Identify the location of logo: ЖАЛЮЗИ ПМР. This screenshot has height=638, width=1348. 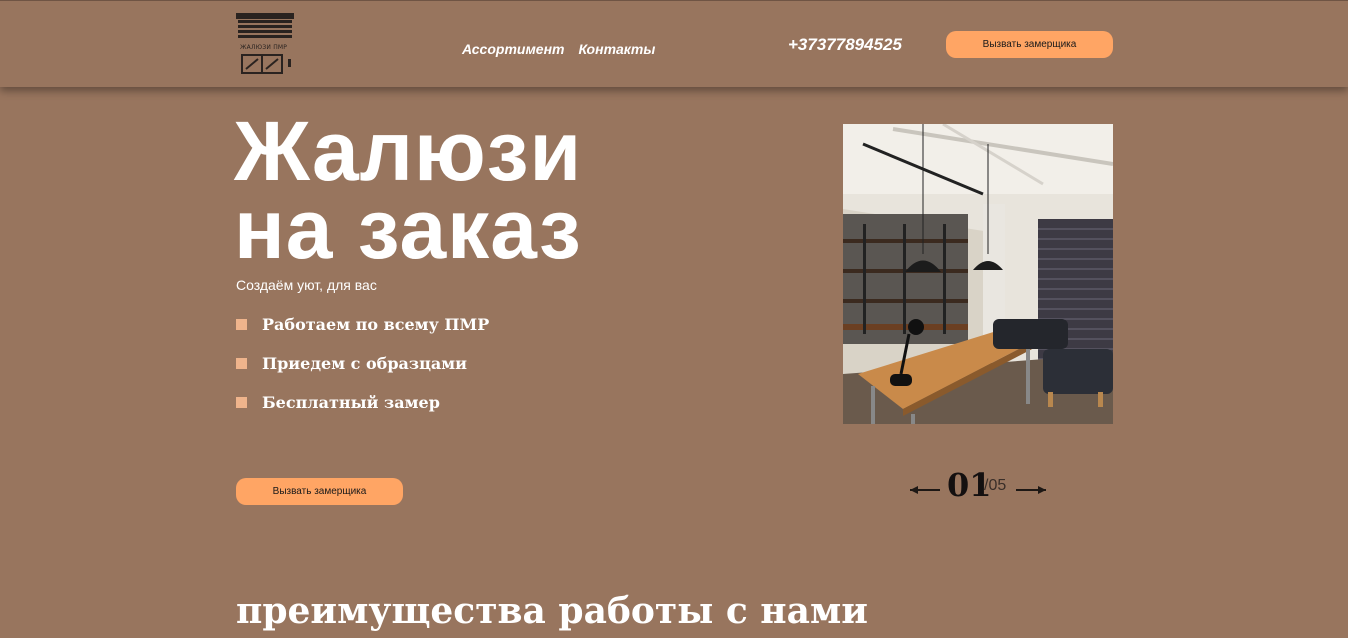
(266, 43).